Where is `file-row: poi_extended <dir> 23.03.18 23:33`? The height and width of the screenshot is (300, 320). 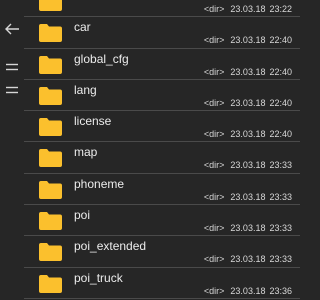
file-row: poi_extended <dir> 23.03.18 23:33 is located at coordinates (162, 252).